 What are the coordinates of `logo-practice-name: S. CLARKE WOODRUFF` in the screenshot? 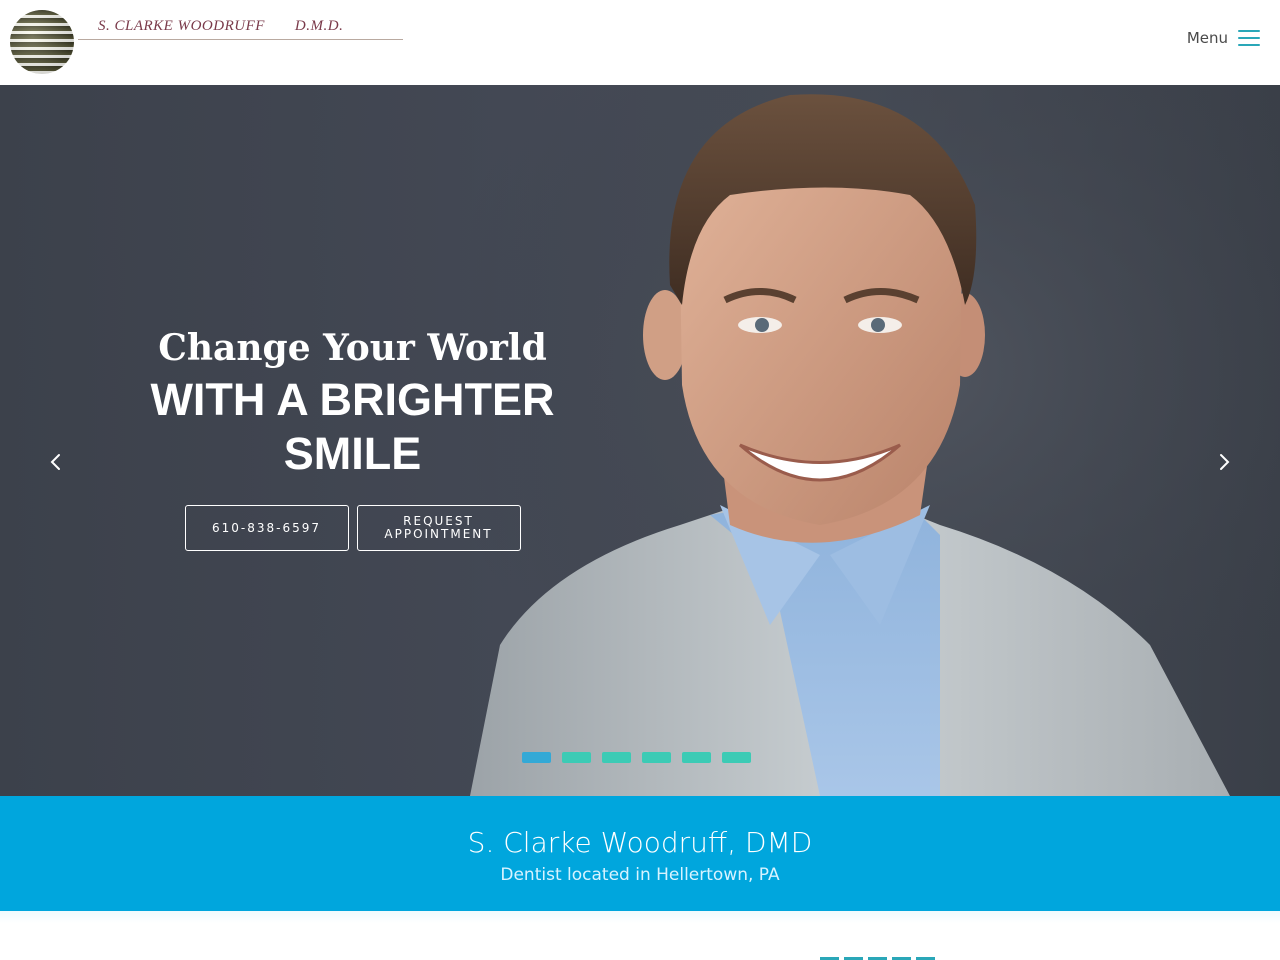 It's located at (181, 26).